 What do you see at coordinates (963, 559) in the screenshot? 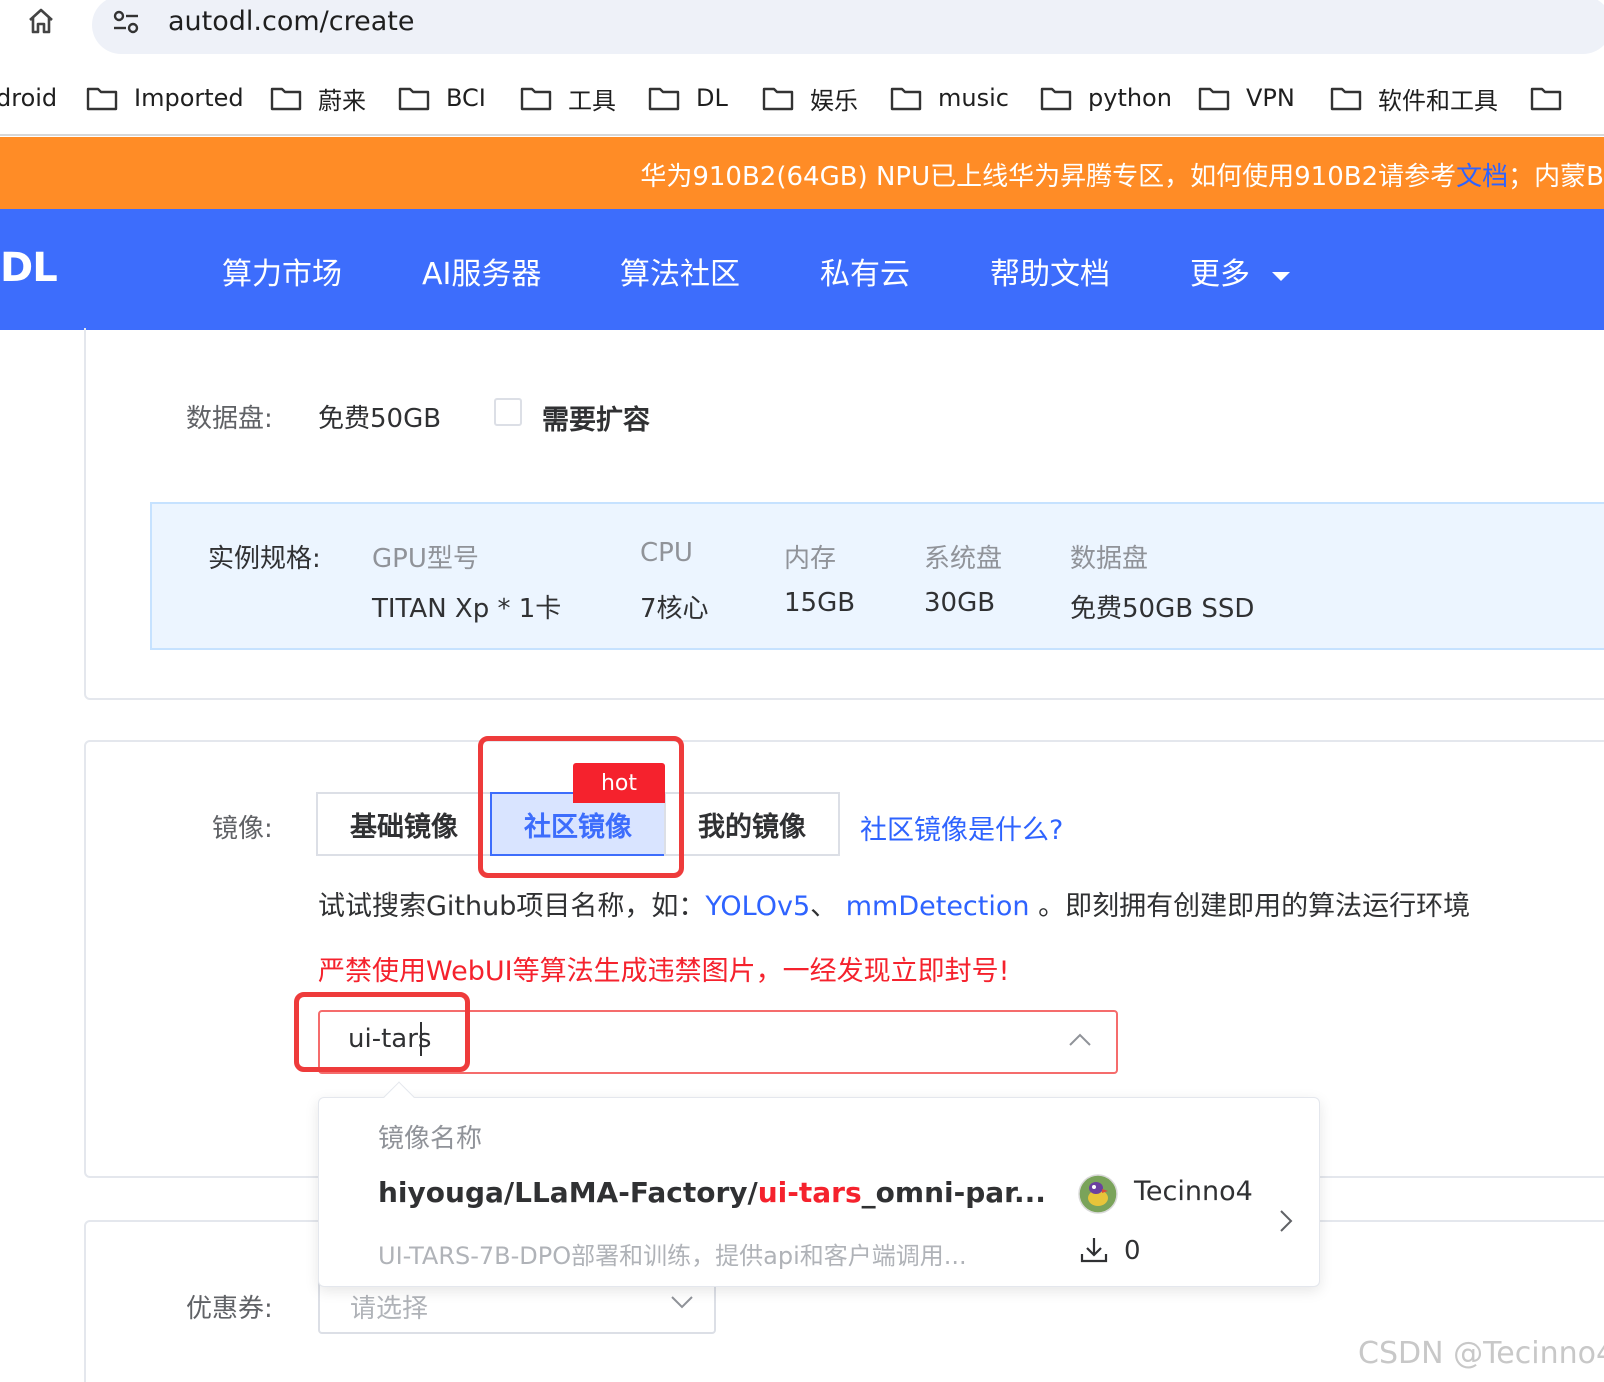
I see `spec-header-system-disk: 系统盘` at bounding box center [963, 559].